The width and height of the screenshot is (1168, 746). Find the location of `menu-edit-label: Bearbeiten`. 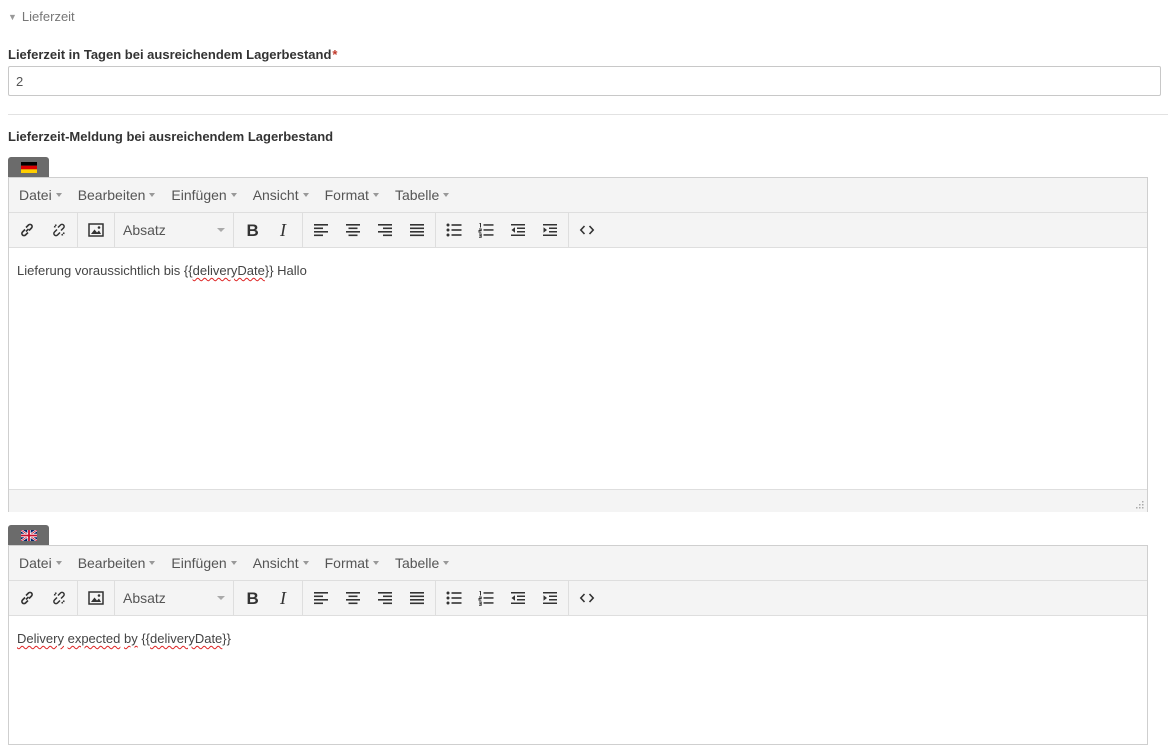

menu-edit-label: Bearbeiten is located at coordinates (111, 195).